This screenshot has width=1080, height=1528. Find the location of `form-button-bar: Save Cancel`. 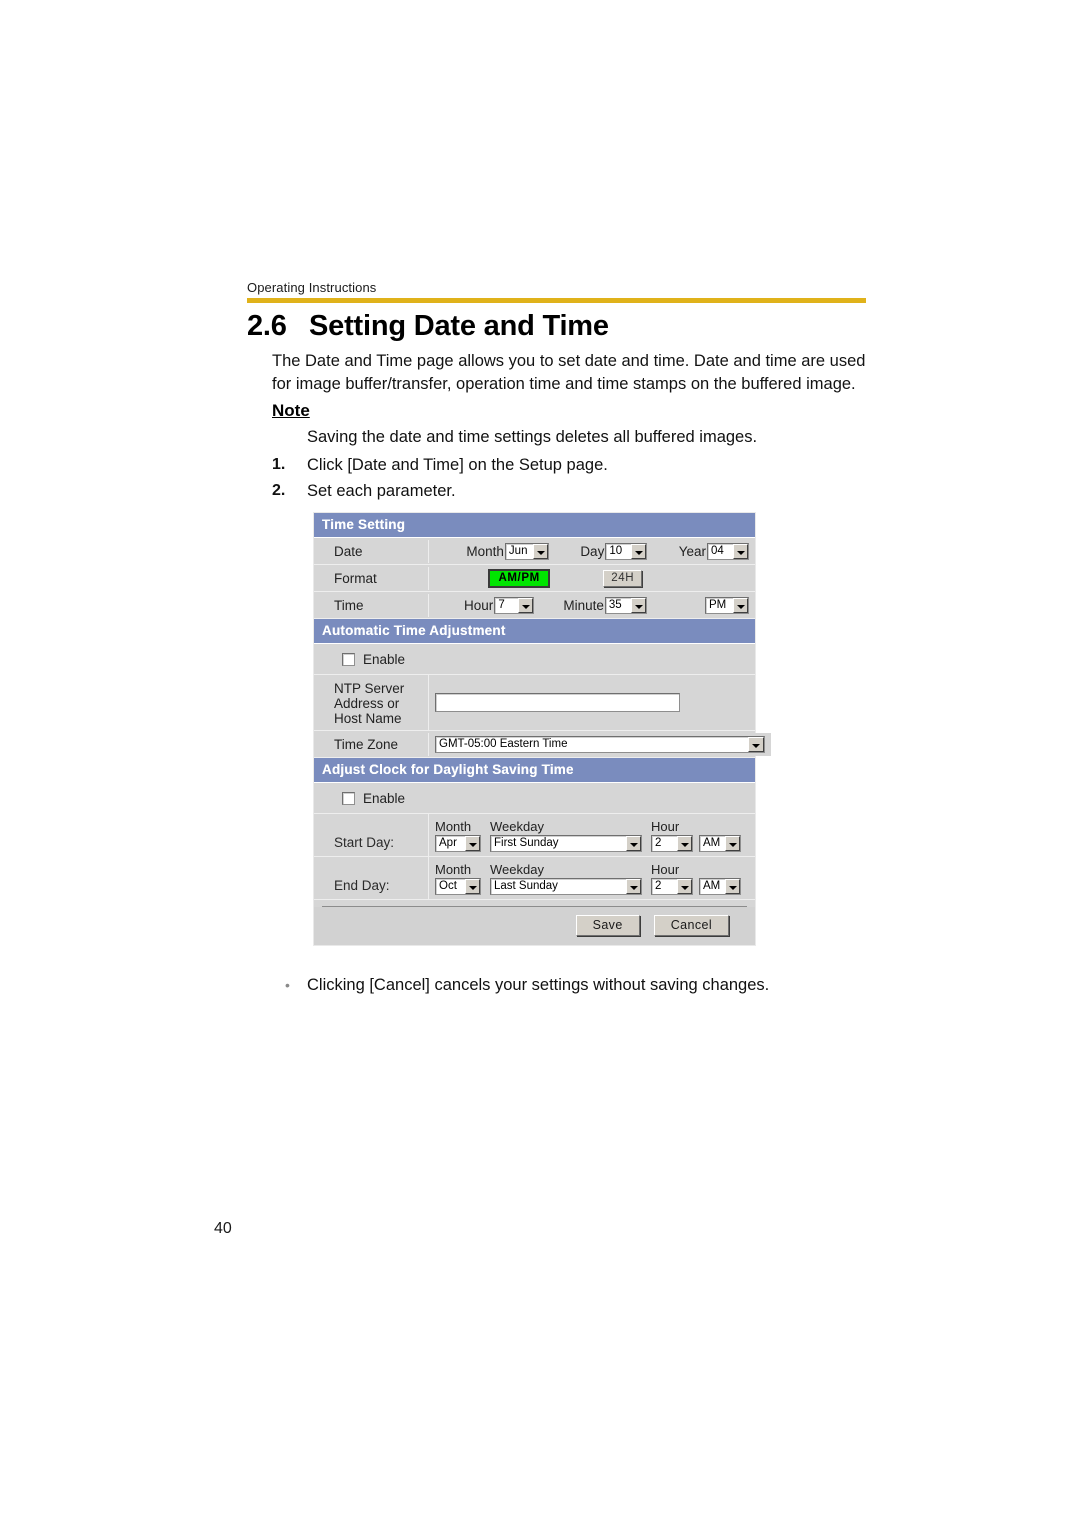

form-button-bar: Save Cancel is located at coordinates (534, 926).